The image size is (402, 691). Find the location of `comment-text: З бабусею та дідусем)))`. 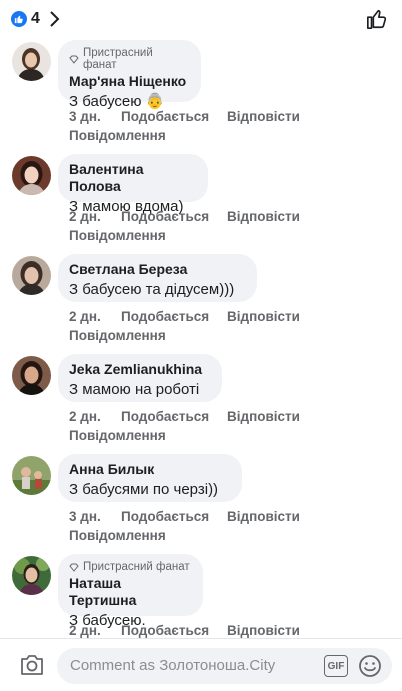

comment-text: З бабусею та дідусем))) is located at coordinates (152, 289).